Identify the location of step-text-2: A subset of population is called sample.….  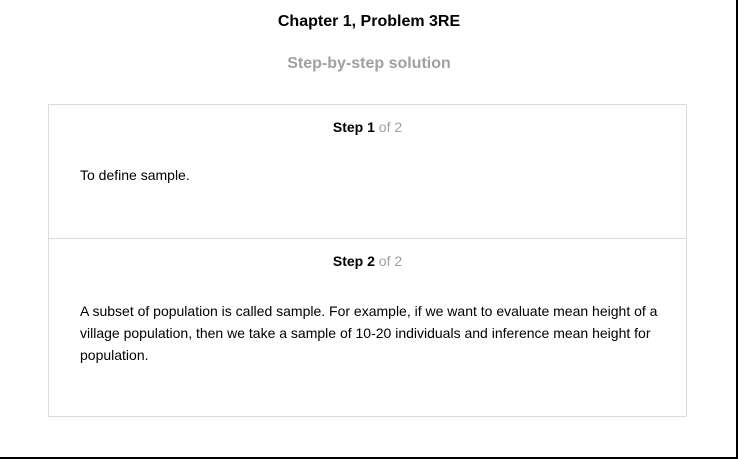
(369, 333).